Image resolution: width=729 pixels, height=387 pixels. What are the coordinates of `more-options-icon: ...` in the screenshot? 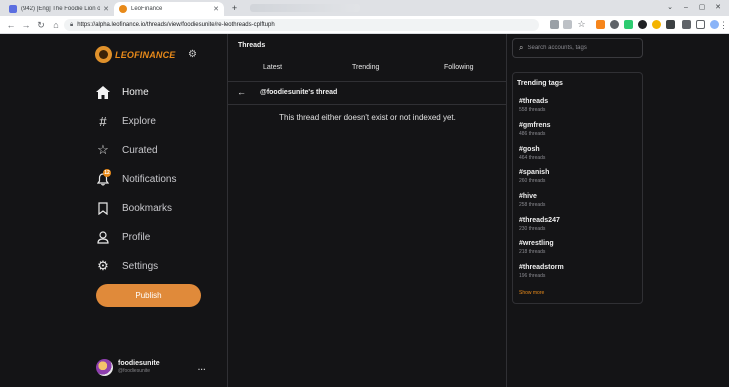 It's located at (202, 367).